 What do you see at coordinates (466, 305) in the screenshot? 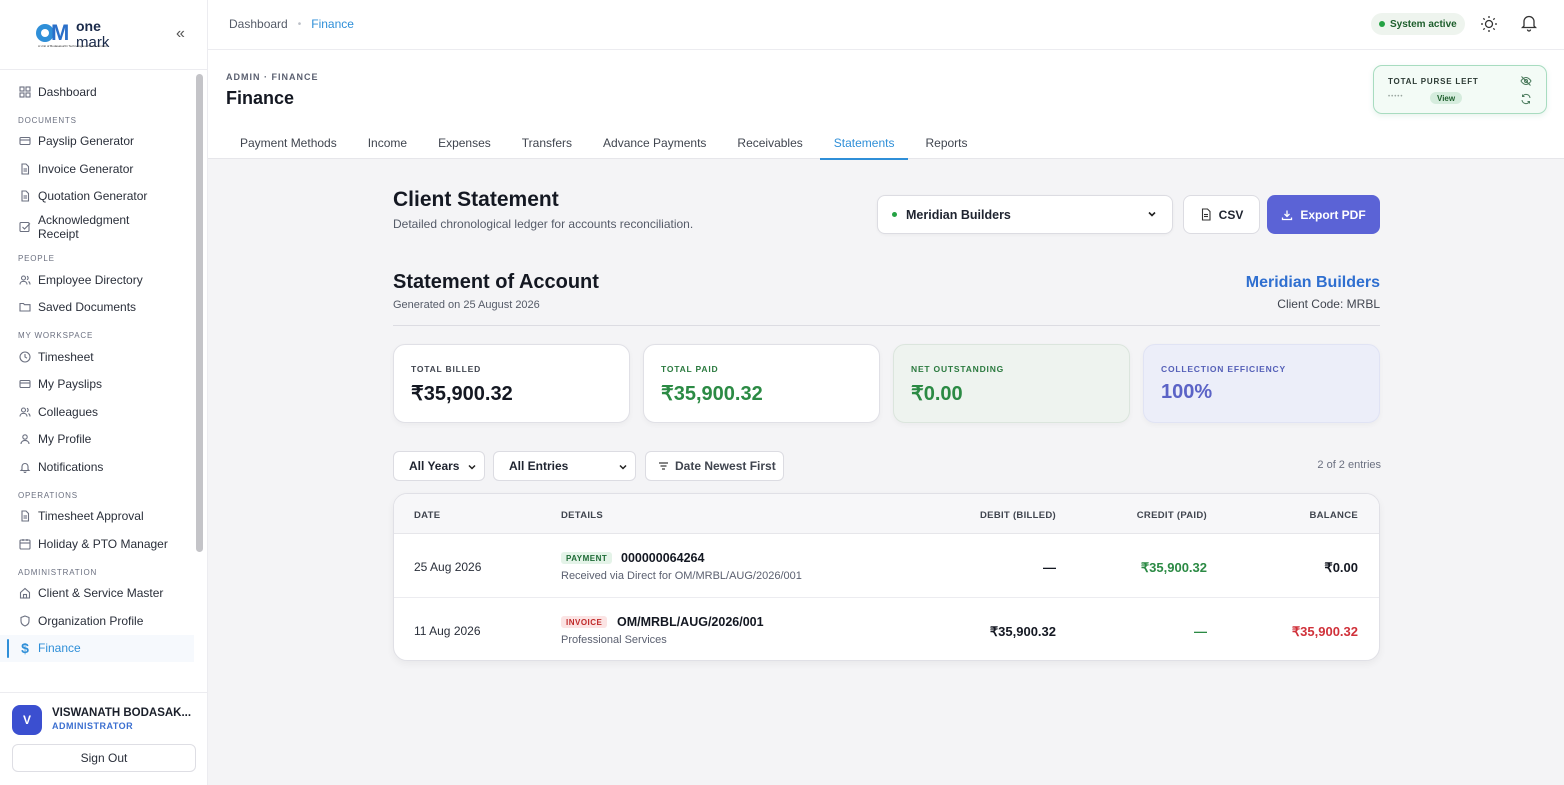
I see `generated-date: Generated on 25 August 2026` at bounding box center [466, 305].